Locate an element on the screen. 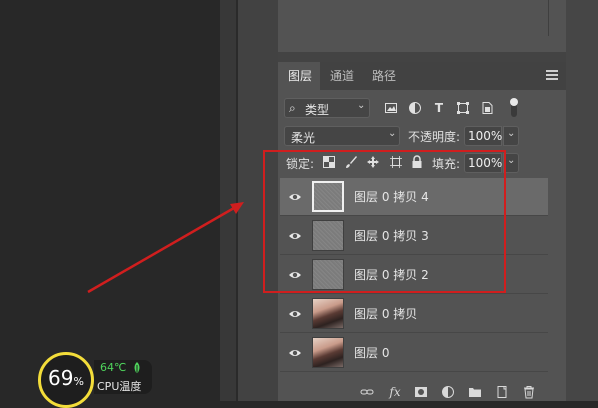  cpu-temperature-label: CPU温度 is located at coordinates (119, 386).